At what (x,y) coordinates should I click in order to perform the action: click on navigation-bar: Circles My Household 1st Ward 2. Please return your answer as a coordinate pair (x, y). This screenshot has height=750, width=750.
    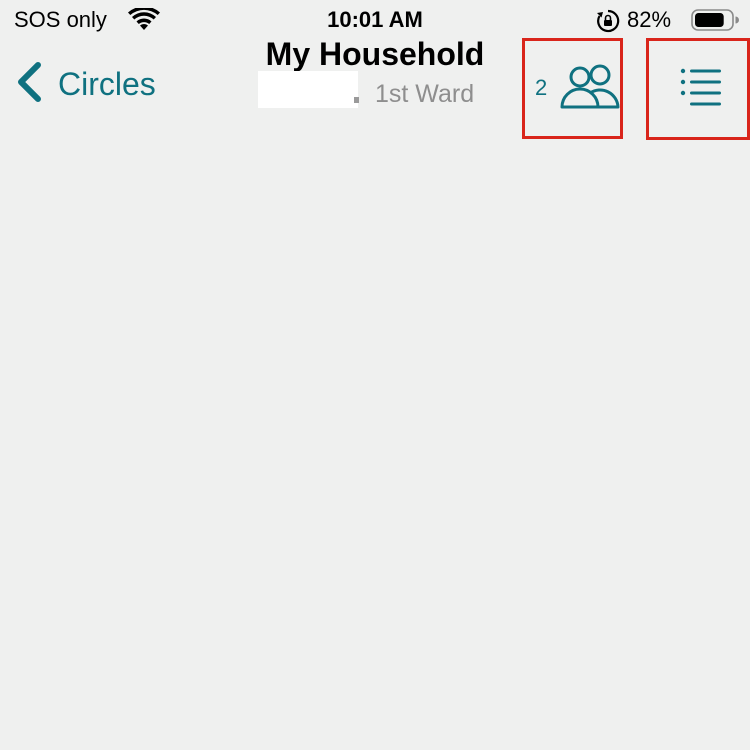
    Looking at the image, I should click on (375, 89).